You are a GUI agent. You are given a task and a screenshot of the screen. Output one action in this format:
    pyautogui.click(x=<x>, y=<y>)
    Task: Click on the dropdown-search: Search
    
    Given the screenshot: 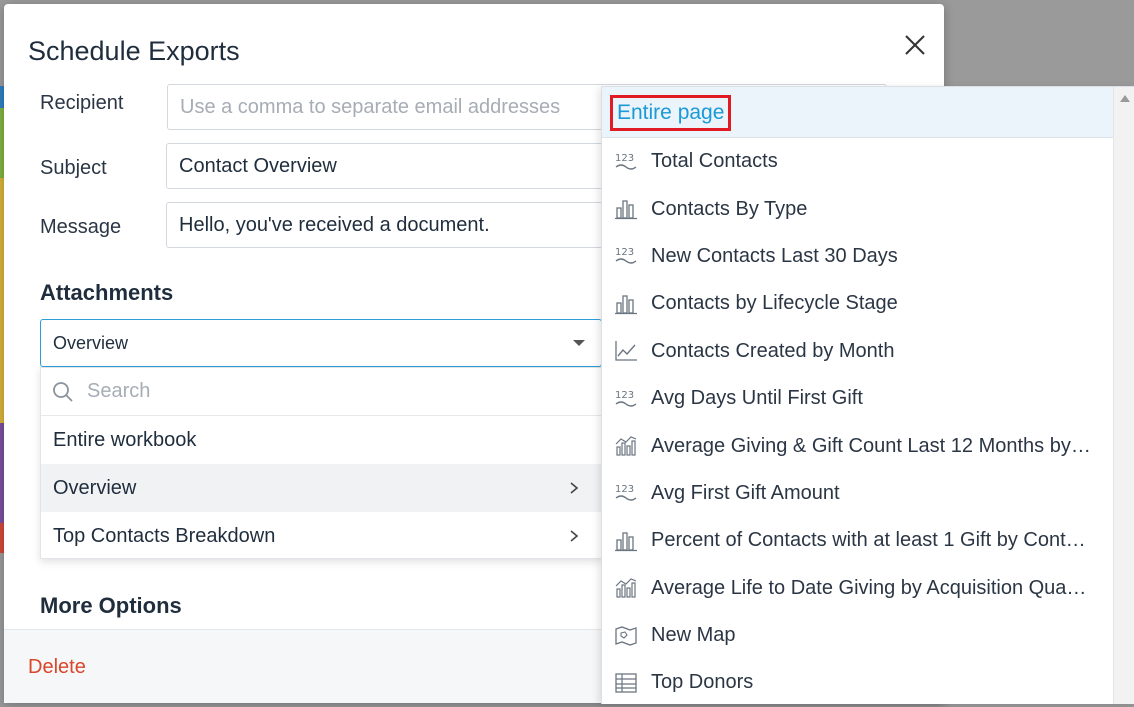 What is the action you would take?
    pyautogui.click(x=321, y=392)
    